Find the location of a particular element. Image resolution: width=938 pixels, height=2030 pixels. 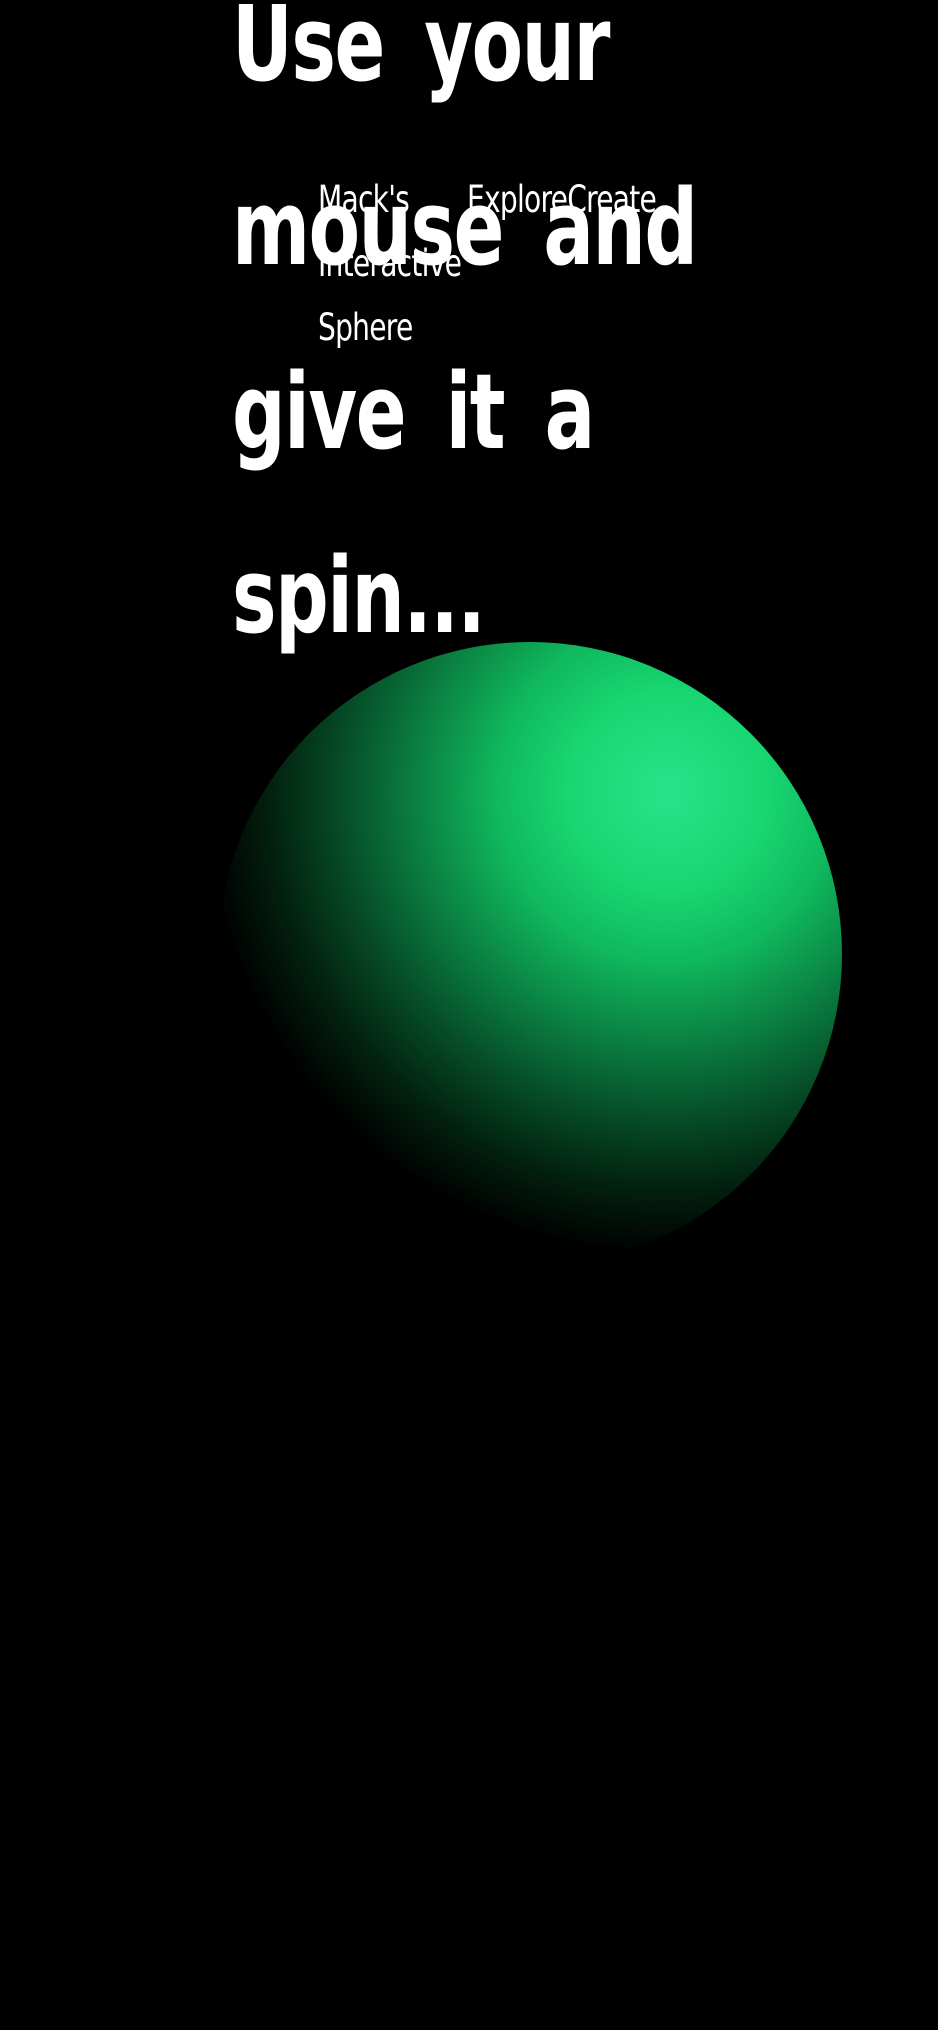

brand-name-line-1: Mack's is located at coordinates (364, 199).